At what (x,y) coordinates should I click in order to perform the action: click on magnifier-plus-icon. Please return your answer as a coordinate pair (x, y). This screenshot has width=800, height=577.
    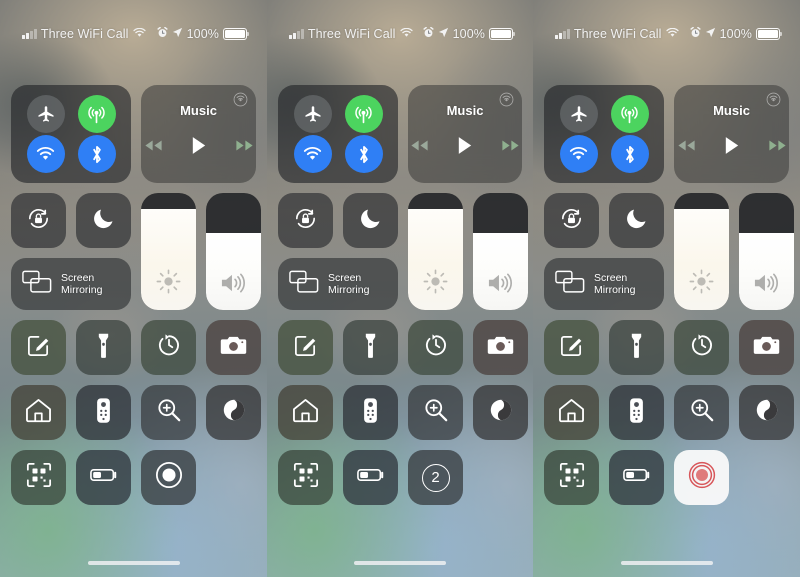
    Looking at the image, I should click on (702, 412).